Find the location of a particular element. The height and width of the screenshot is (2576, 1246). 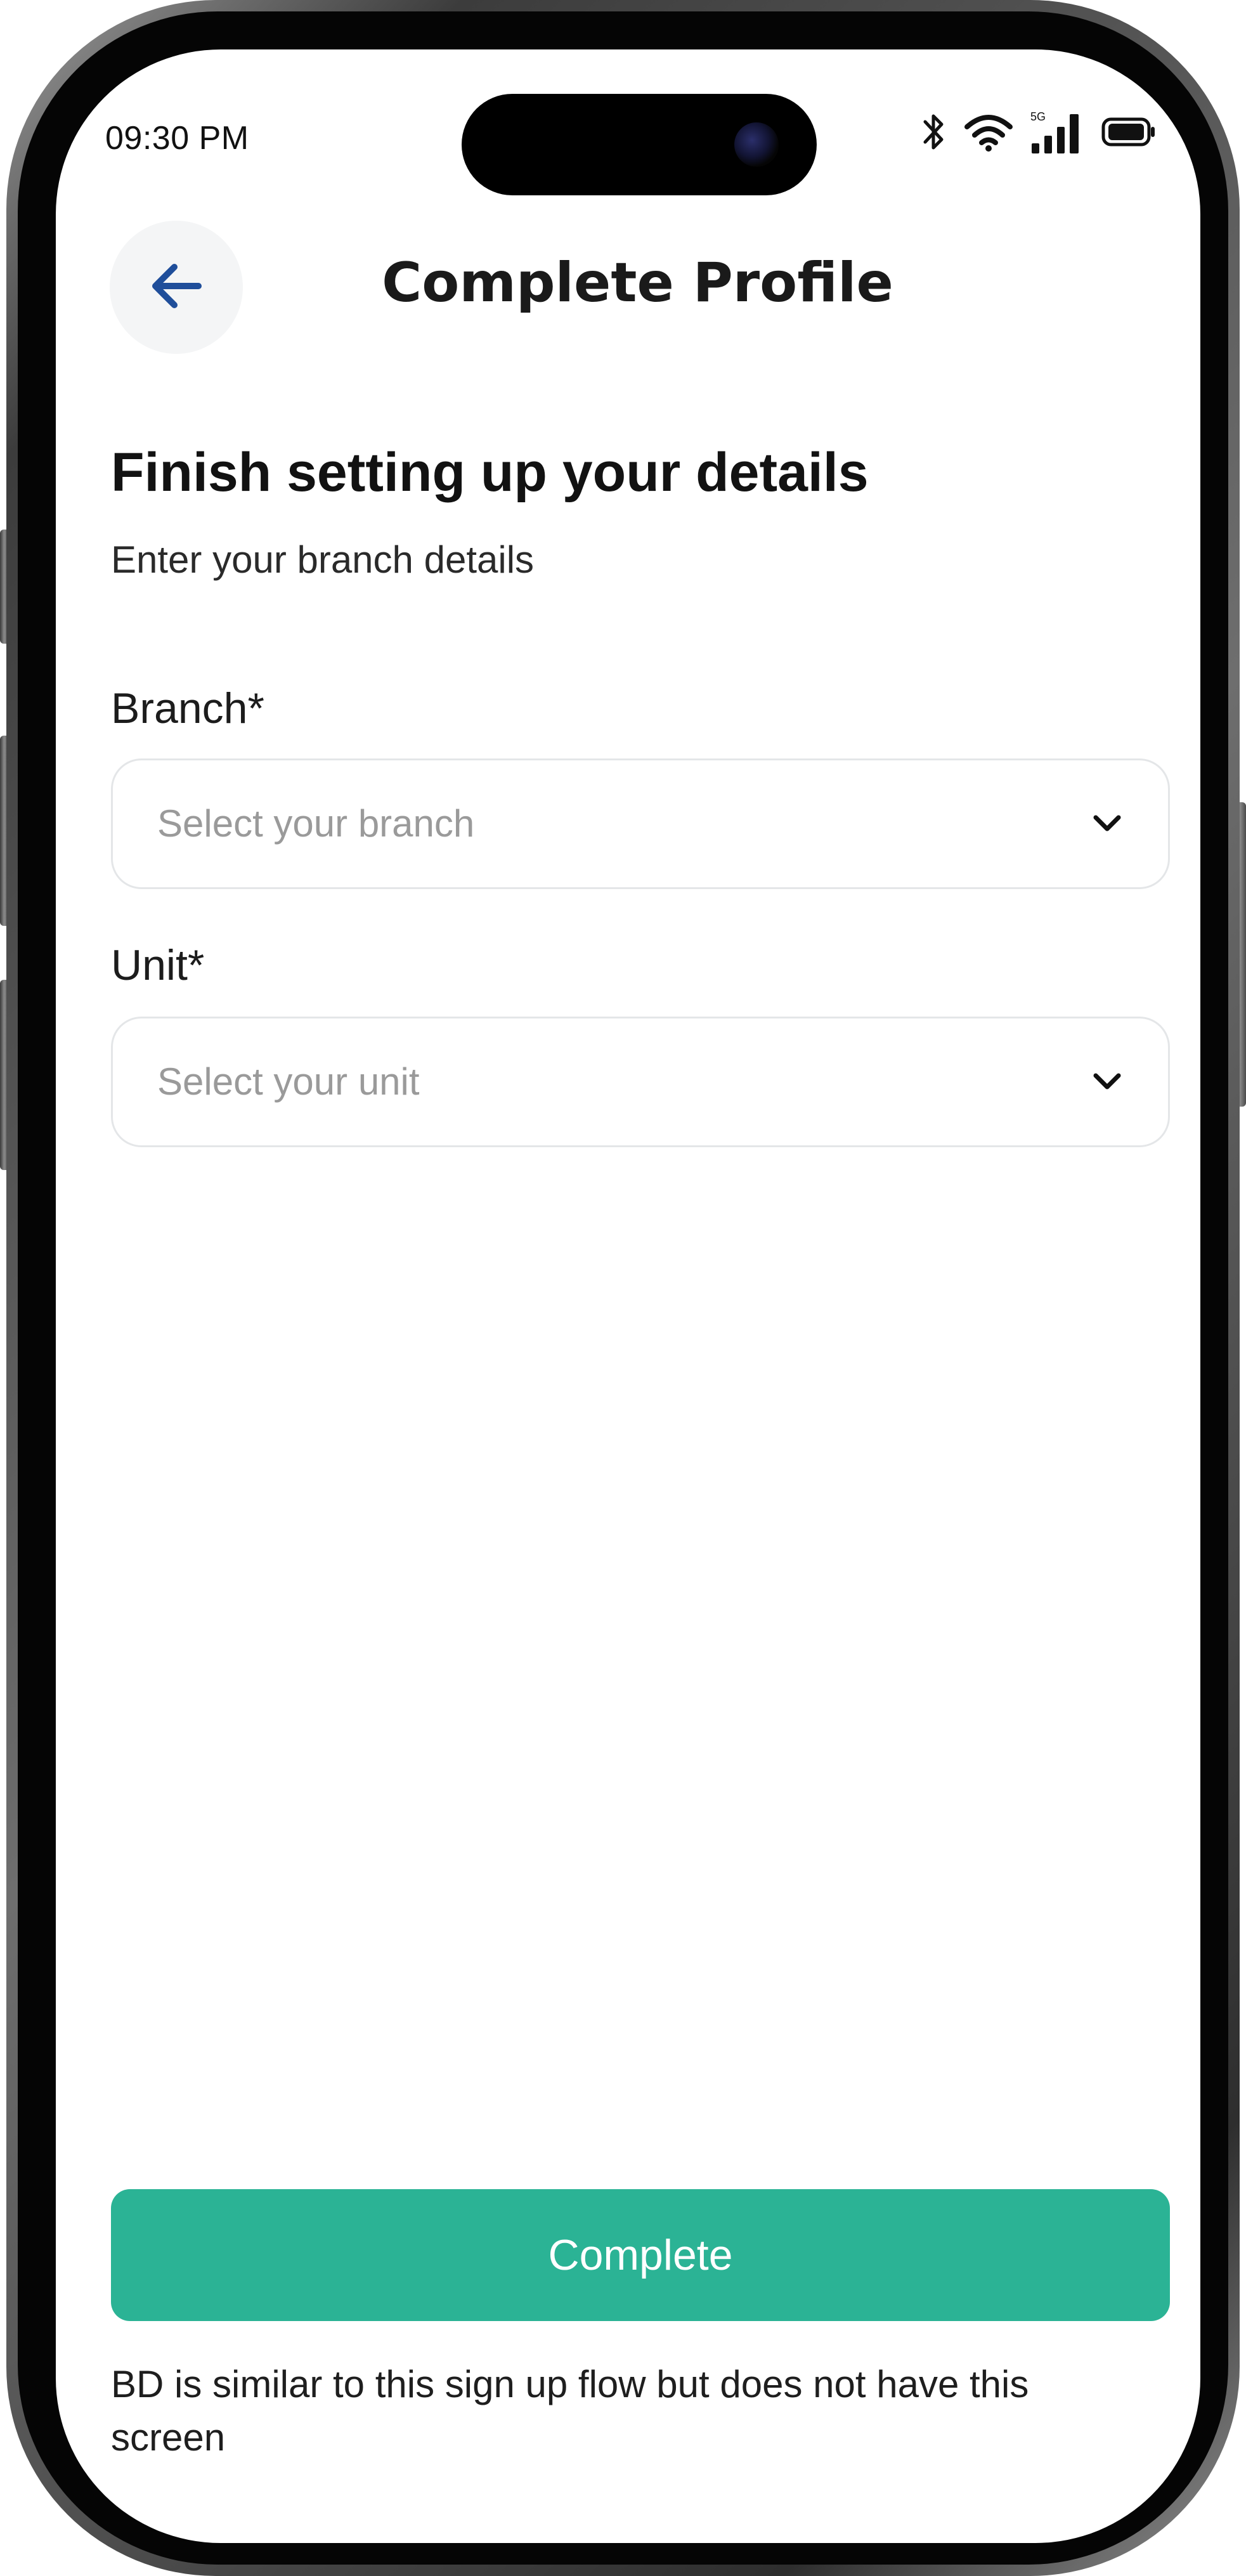

cellular-signal-icon: 5G is located at coordinates (1058, 132).